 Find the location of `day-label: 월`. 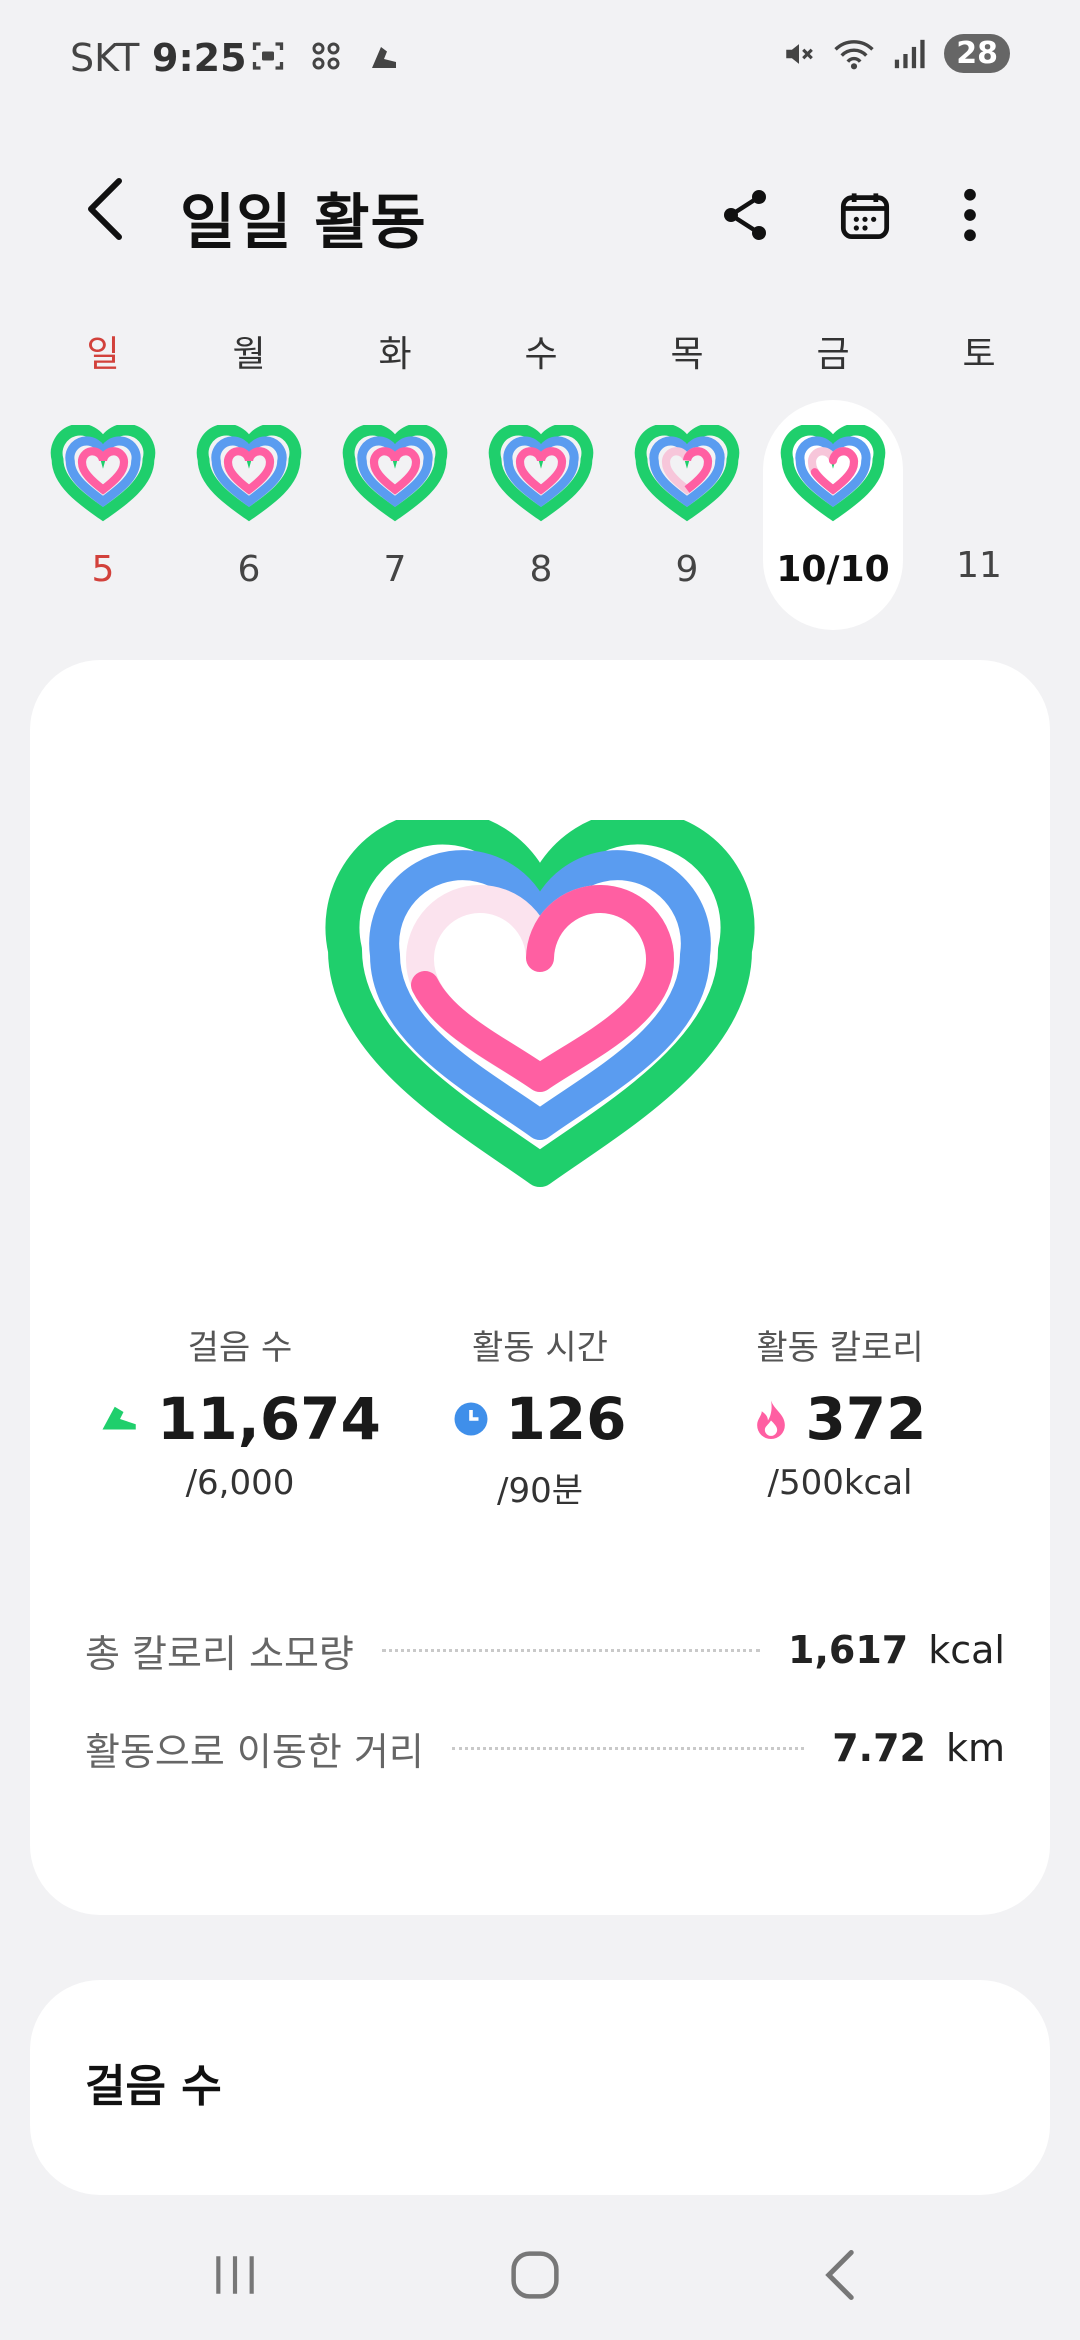

day-label: 월 is located at coordinates (249, 354).